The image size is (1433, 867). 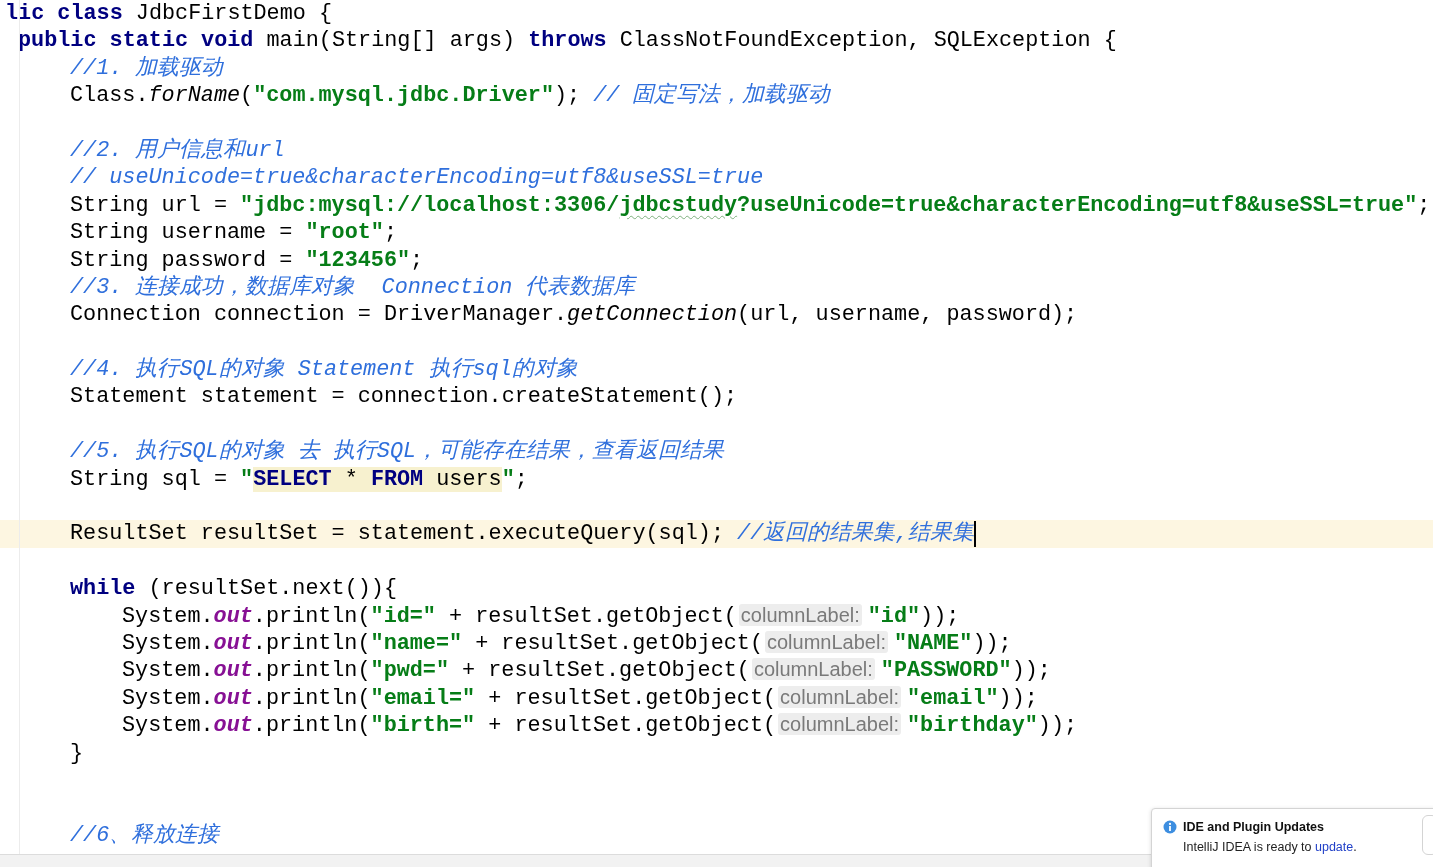 What do you see at coordinates (600, 726) in the screenshot?
I see `code-line: System.out.println("birth=" + resultSet.getObject( columnLabel: "birthday"));` at bounding box center [600, 726].